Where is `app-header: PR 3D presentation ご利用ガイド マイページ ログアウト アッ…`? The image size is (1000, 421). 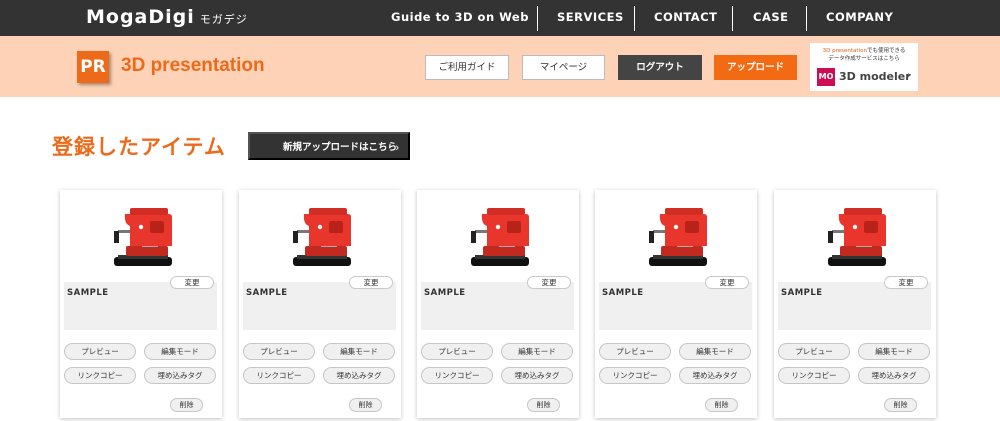
app-header: PR 3D presentation ご利用ガイド マイページ ログアウト アッ… is located at coordinates (500, 66).